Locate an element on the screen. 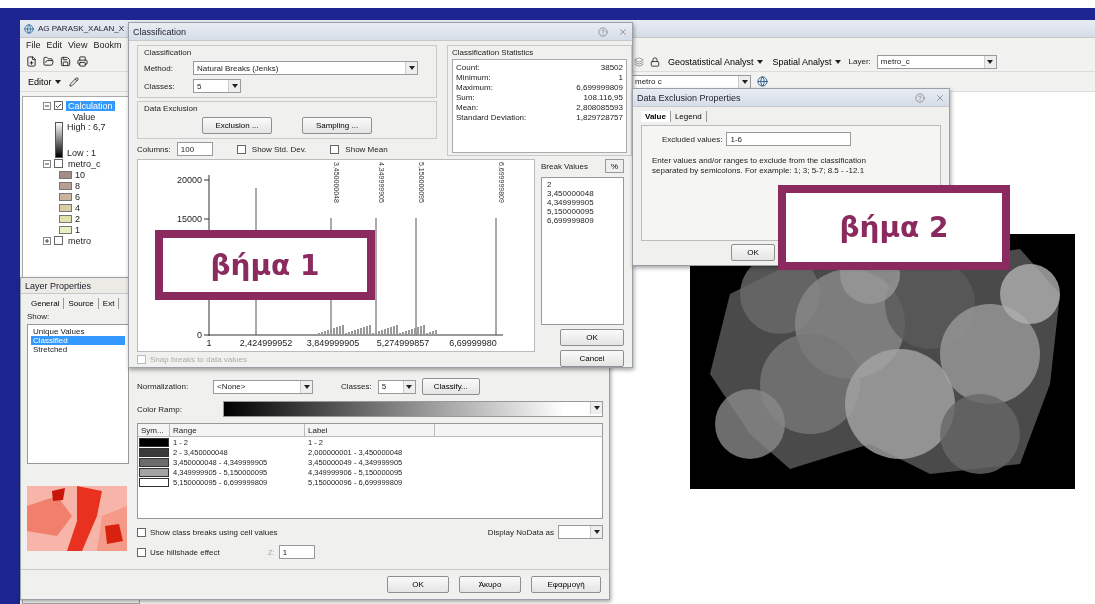 The image size is (1095, 604). tab: Legend is located at coordinates (688, 116).